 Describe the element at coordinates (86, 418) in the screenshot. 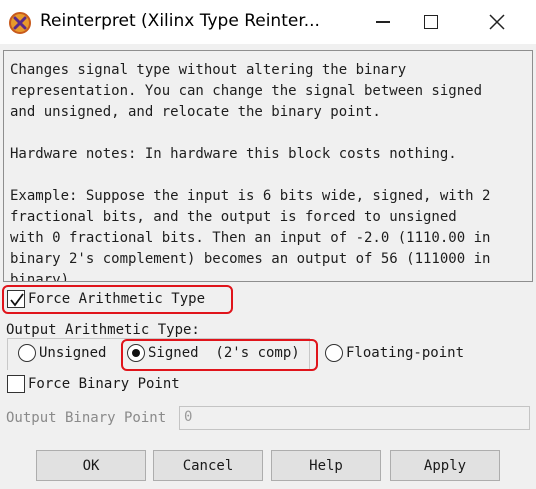

I see `output-binary-point-label: Output Binary Point` at that location.